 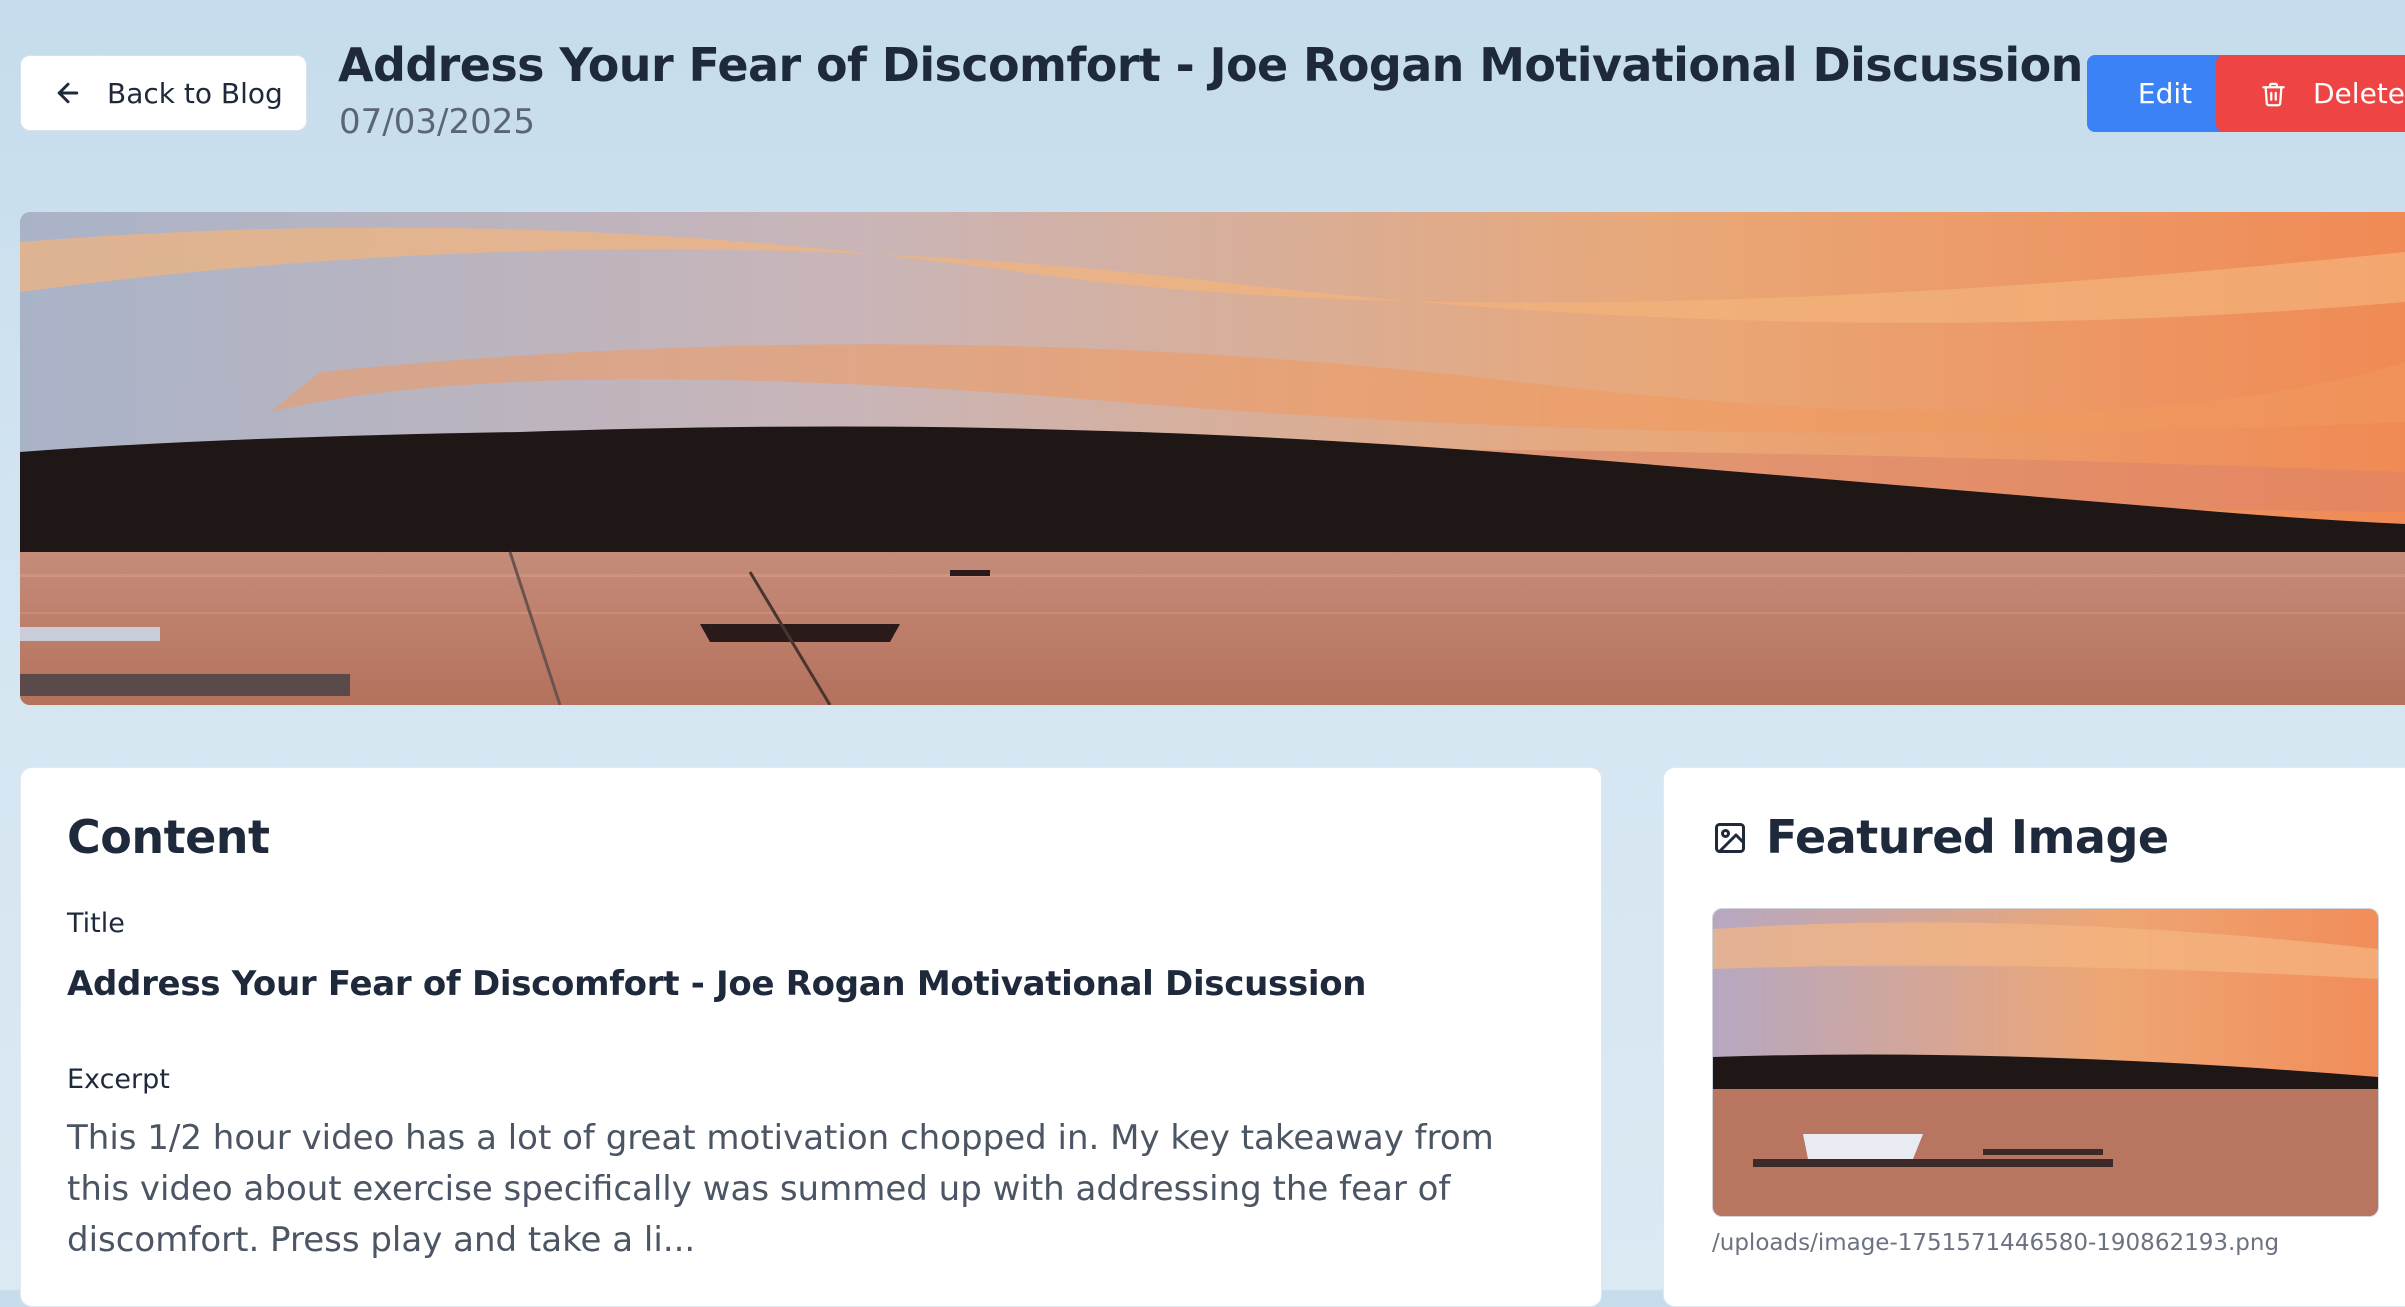 What do you see at coordinates (68, 93) in the screenshot?
I see `arrow-left-icon` at bounding box center [68, 93].